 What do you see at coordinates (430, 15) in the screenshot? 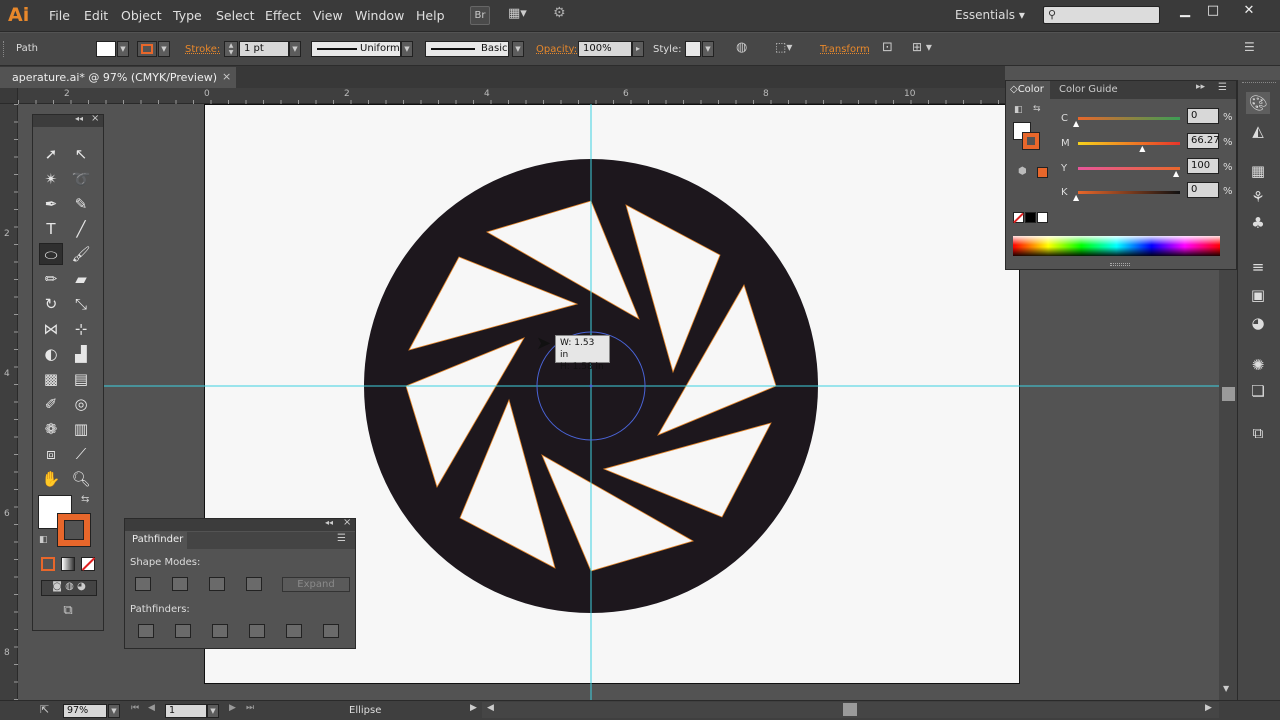
I see `menu-help: Help` at bounding box center [430, 15].